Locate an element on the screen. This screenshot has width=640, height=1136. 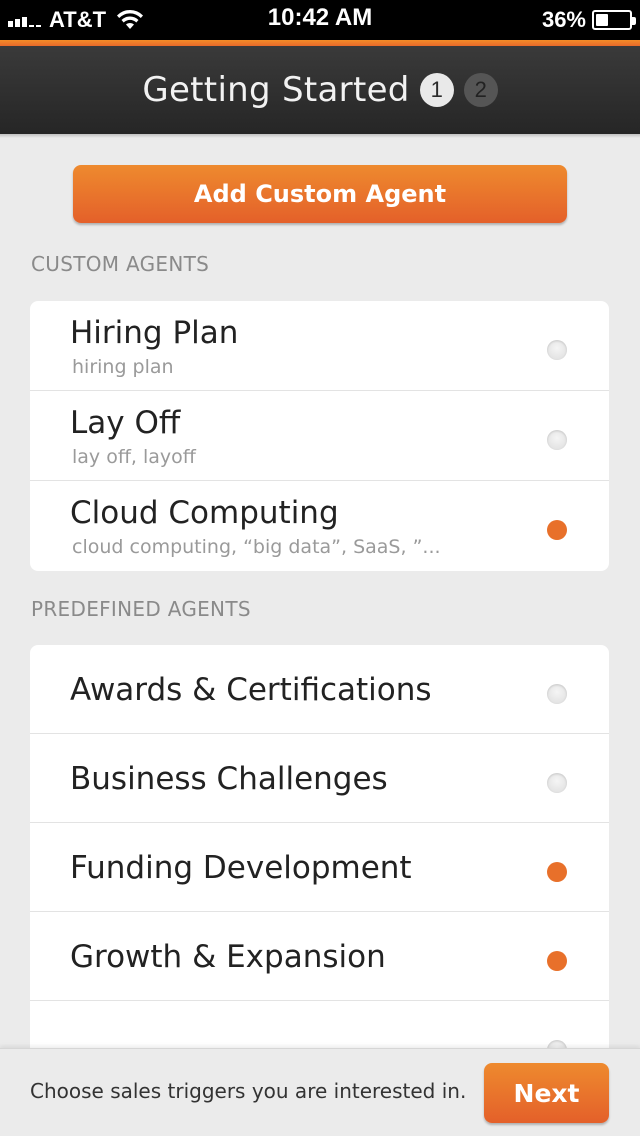
battery-percentage: 36% is located at coordinates (563, 19).